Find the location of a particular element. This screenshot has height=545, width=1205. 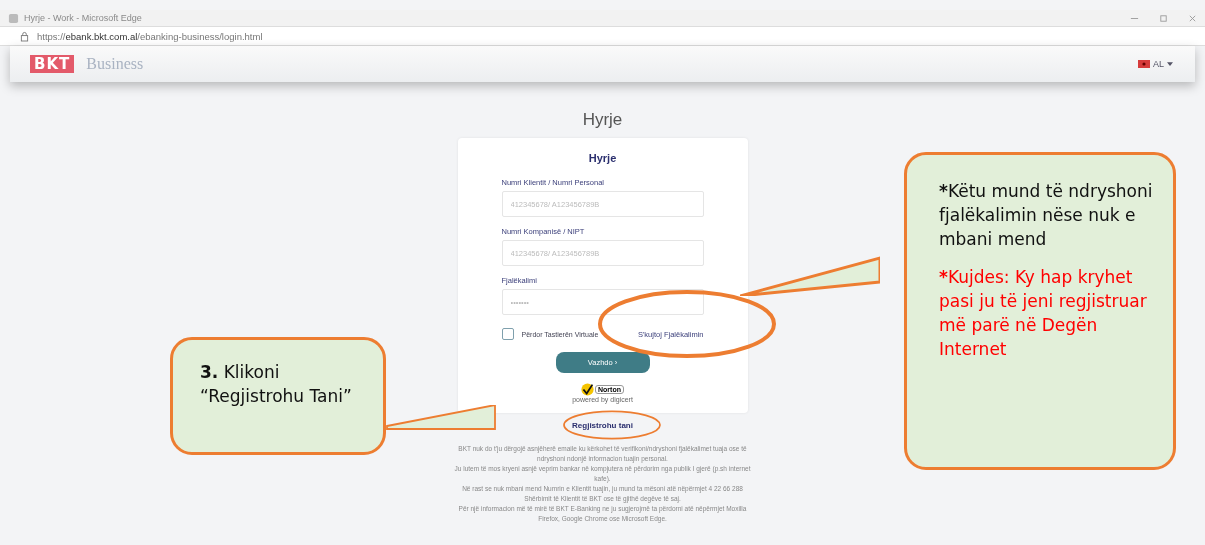

brand-name: Business is located at coordinates (115, 64).